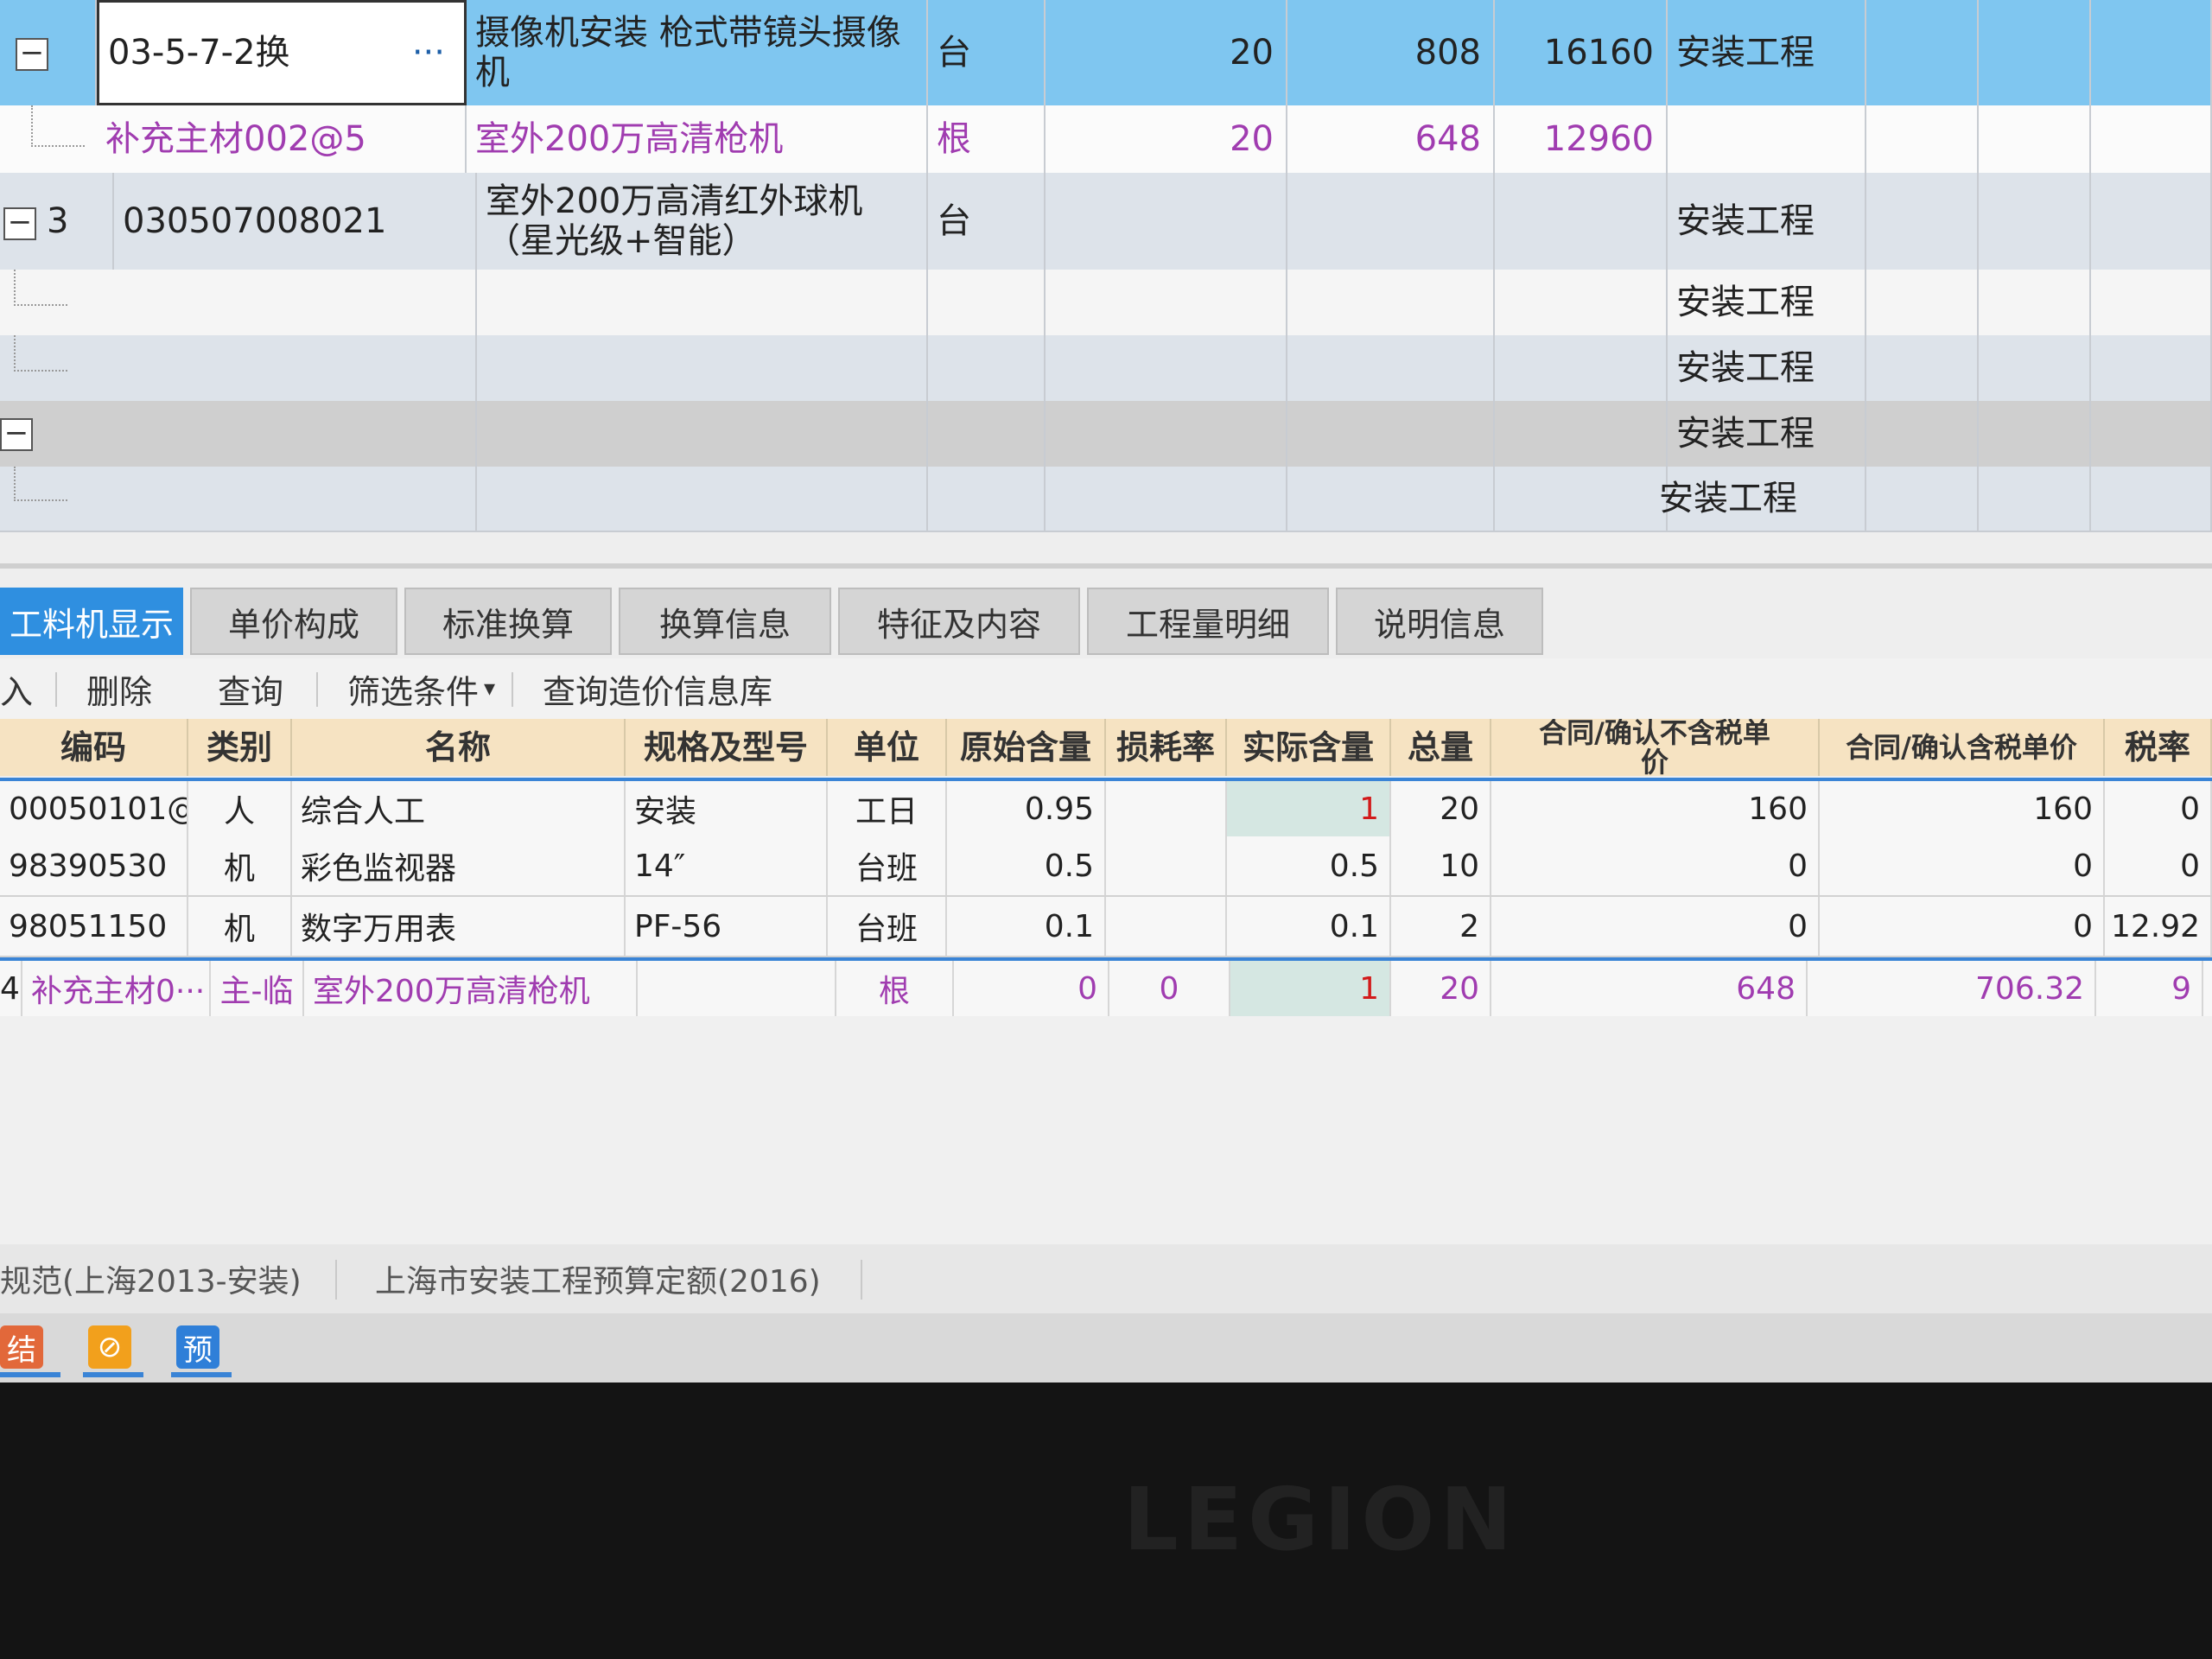 This screenshot has height=1659, width=2212. What do you see at coordinates (459, 926) in the screenshot?
I see `name-cell: 数字万用表` at bounding box center [459, 926].